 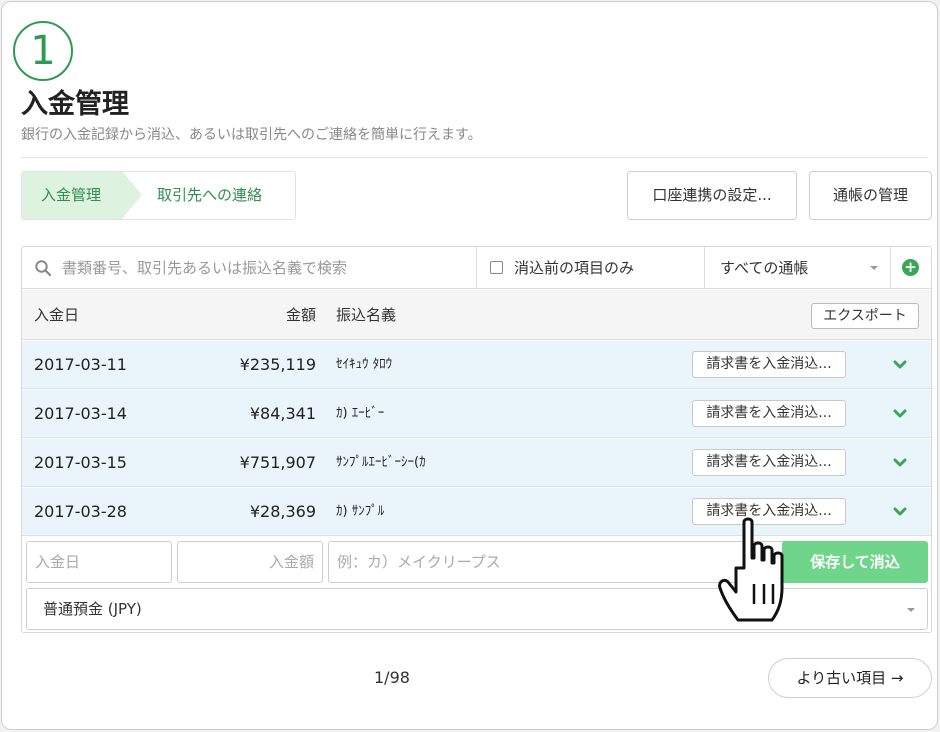 I want to click on search-input: 書類番号、取引先あるいは振込名義で検索, so click(x=249, y=268).